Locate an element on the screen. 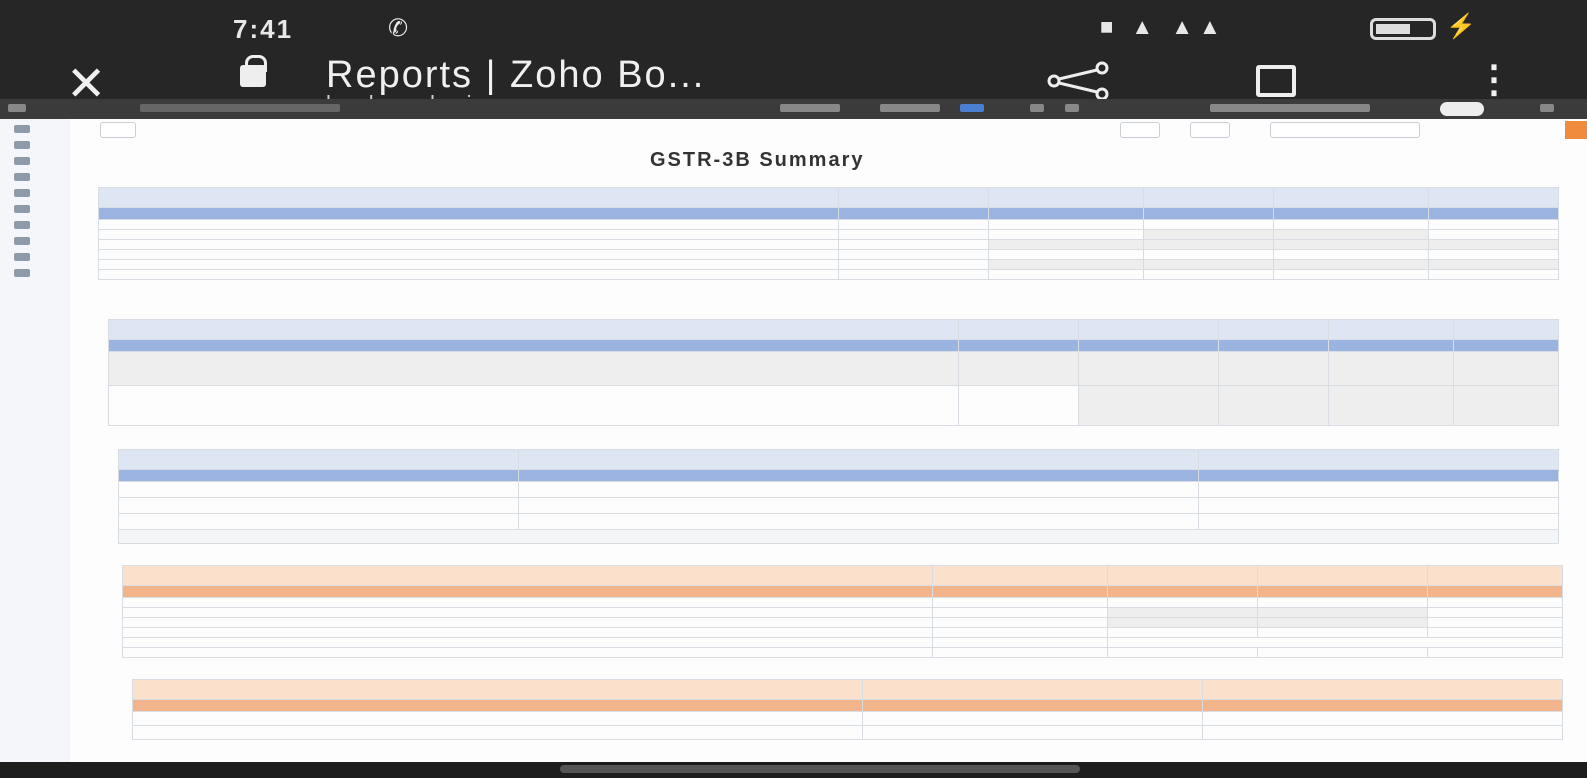  print-button is located at coordinates (1210, 130).